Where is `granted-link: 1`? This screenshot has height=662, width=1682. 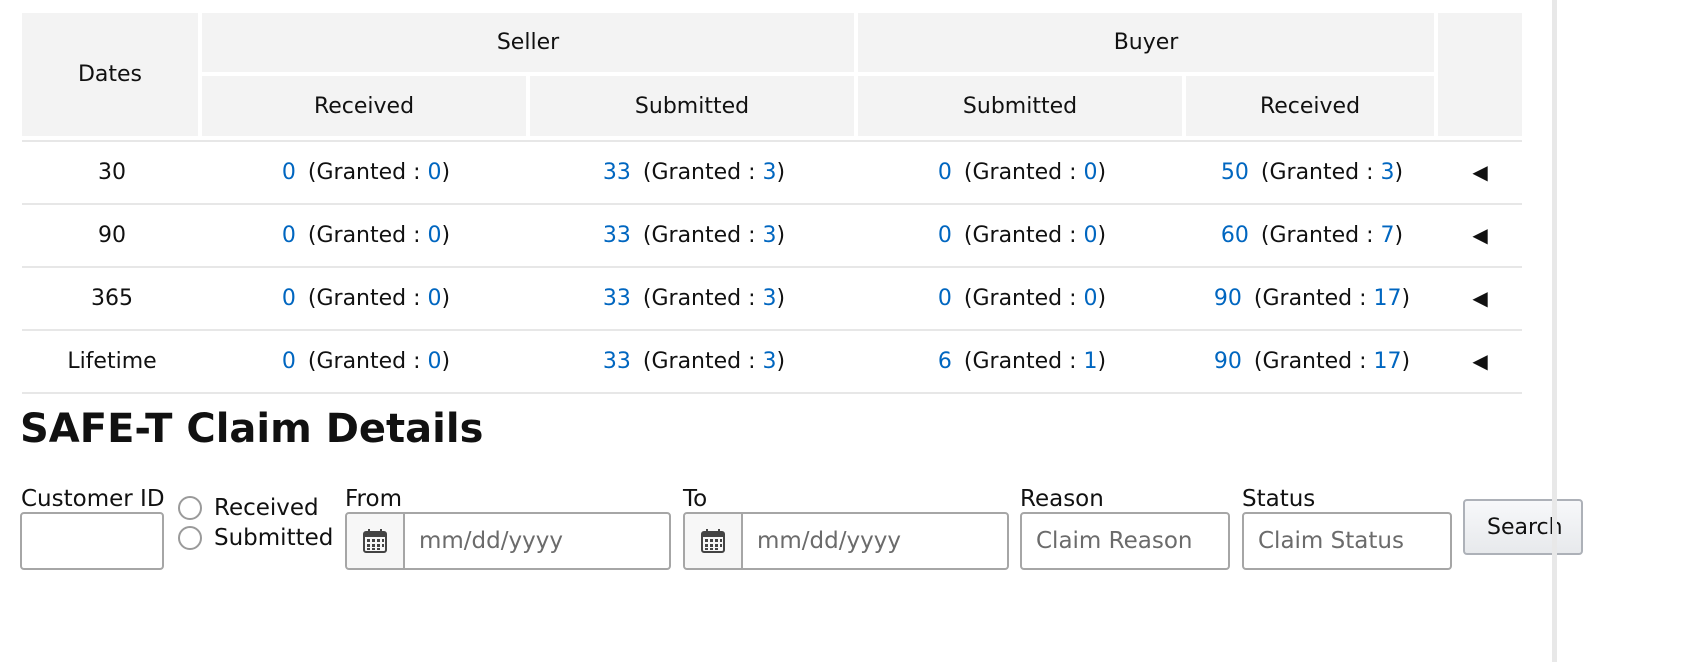
granted-link: 1 is located at coordinates (1091, 361).